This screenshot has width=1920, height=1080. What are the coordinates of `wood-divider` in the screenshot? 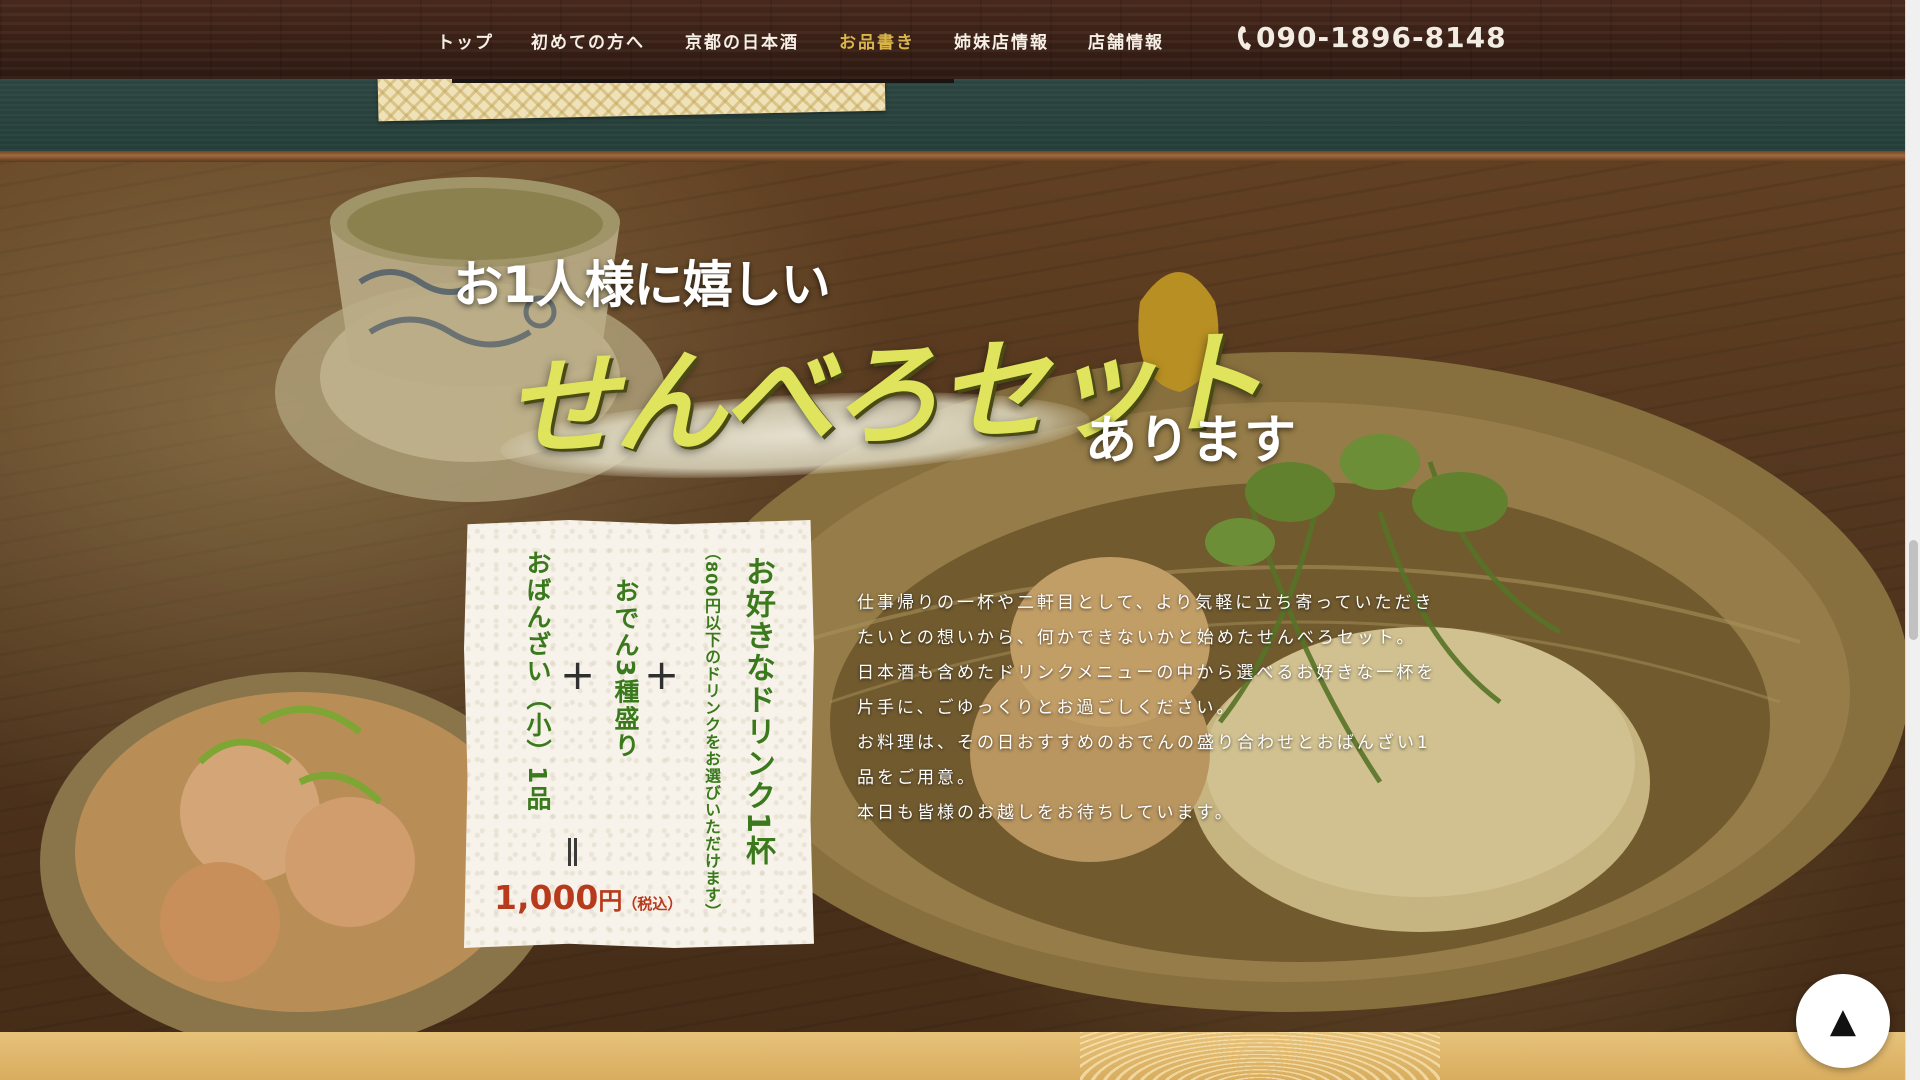 It's located at (952, 156).